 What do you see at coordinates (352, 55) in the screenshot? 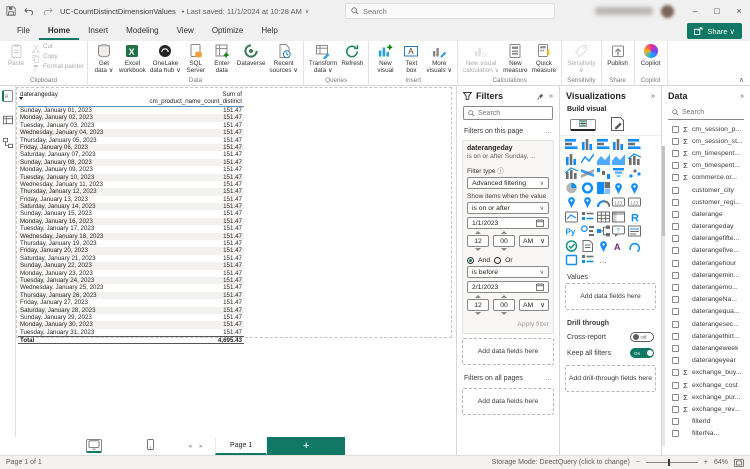
I see `refresh-button: Refresh` at bounding box center [352, 55].